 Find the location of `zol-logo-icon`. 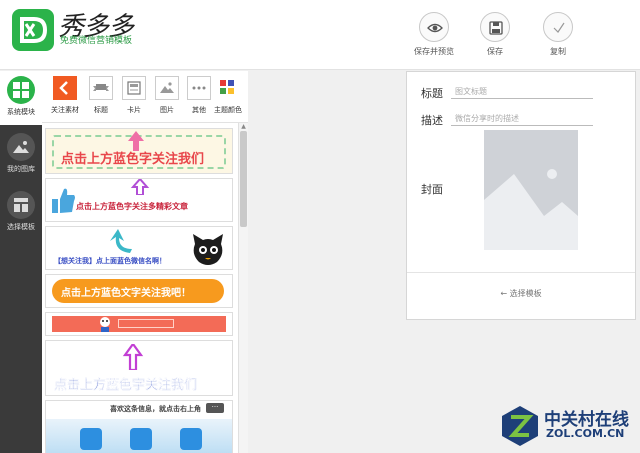

zol-logo-icon is located at coordinates (520, 426).